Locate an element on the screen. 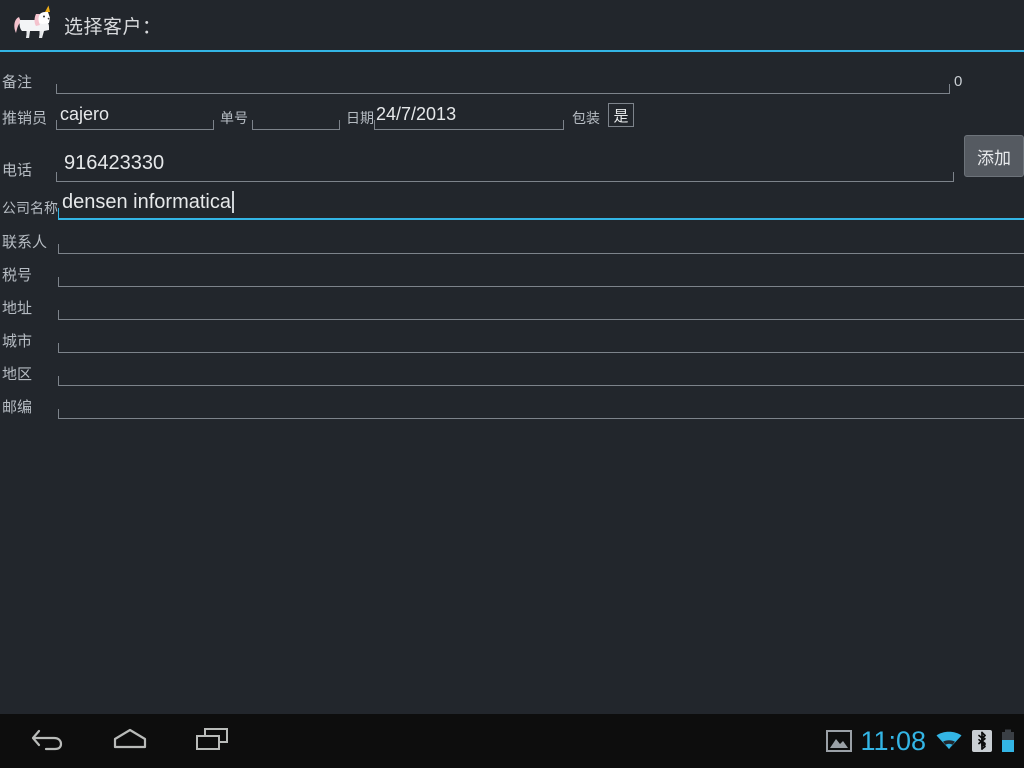 The width and height of the screenshot is (1024, 768). district-input is located at coordinates (541, 371).